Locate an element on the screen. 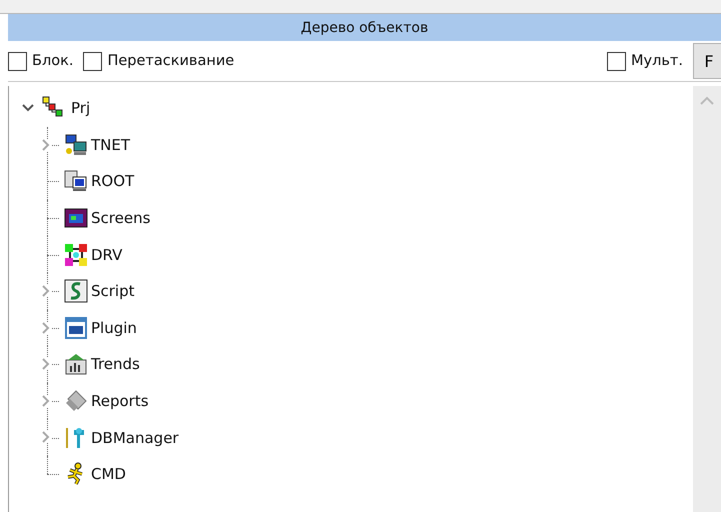  filter-button: F is located at coordinates (707, 61).